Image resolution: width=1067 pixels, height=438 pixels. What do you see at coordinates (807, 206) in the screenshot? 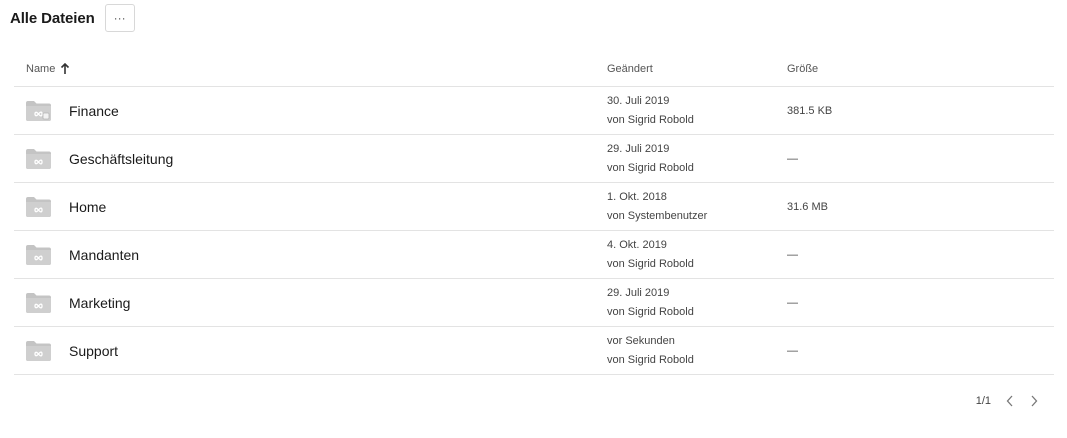
I see `size-cell: 31.6 MB` at bounding box center [807, 206].